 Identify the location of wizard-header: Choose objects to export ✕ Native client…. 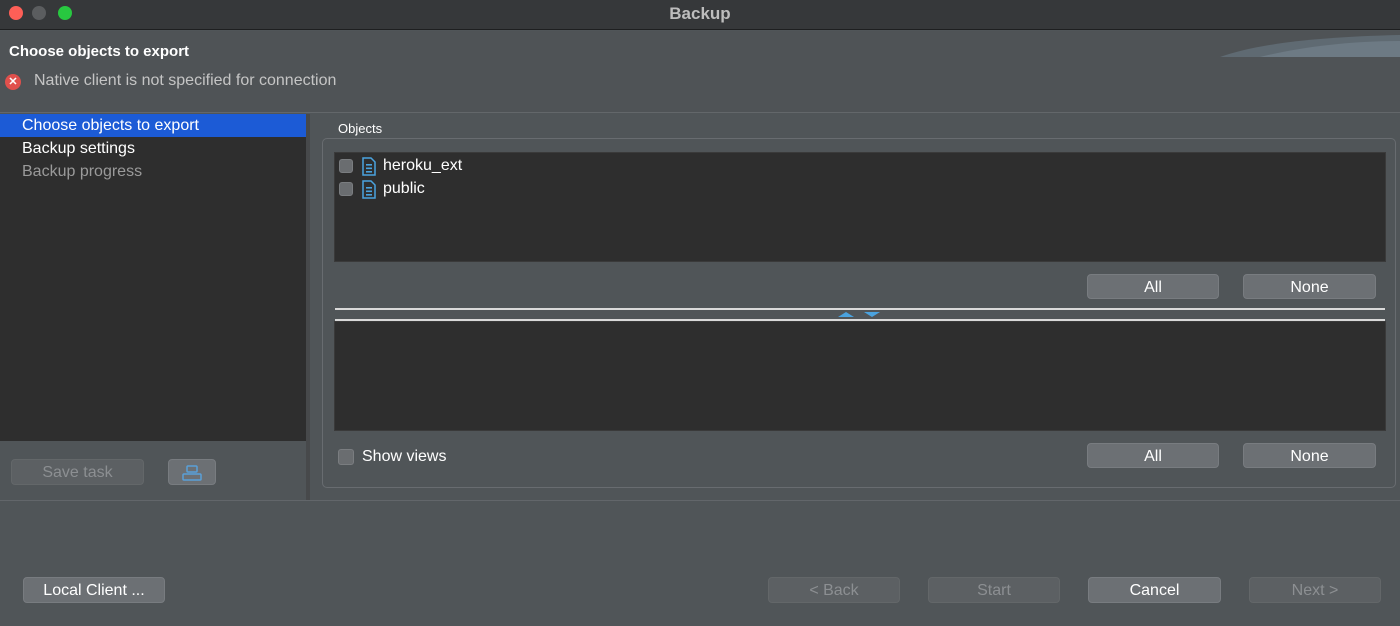
(700, 72).